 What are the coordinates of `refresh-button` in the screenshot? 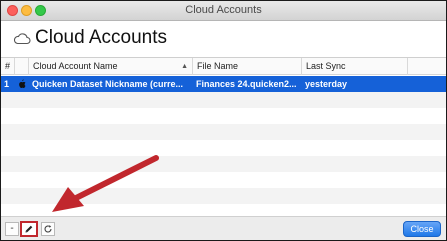 It's located at (48, 229).